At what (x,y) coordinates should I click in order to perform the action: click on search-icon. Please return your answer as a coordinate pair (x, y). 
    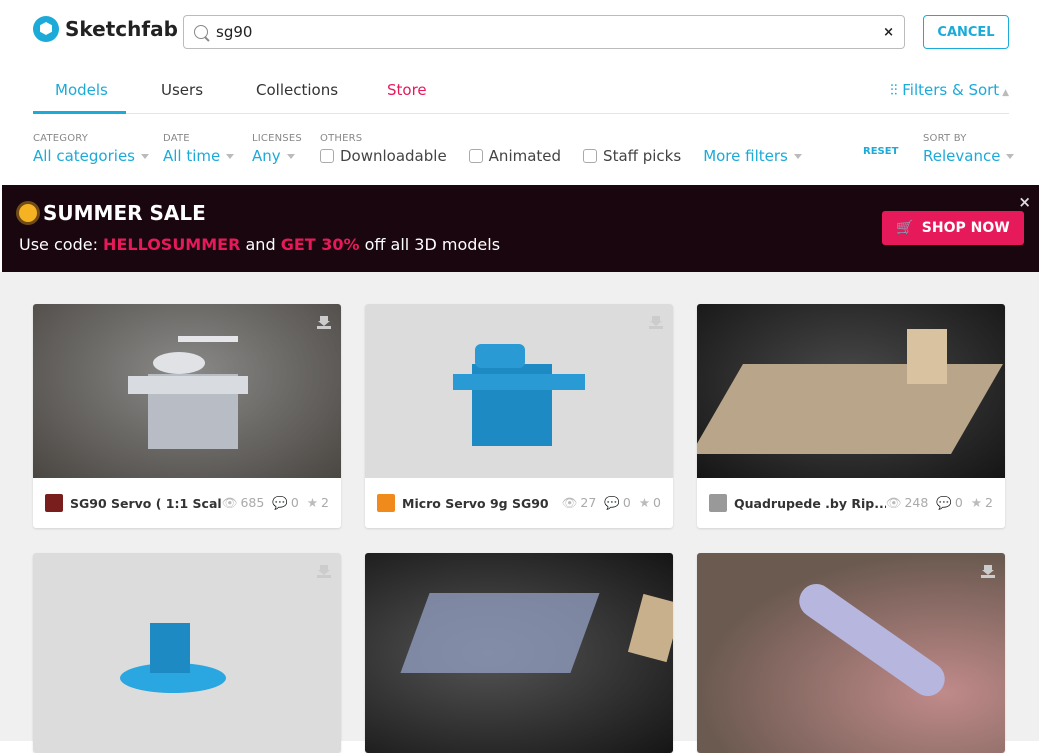
    Looking at the image, I should click on (201, 32).